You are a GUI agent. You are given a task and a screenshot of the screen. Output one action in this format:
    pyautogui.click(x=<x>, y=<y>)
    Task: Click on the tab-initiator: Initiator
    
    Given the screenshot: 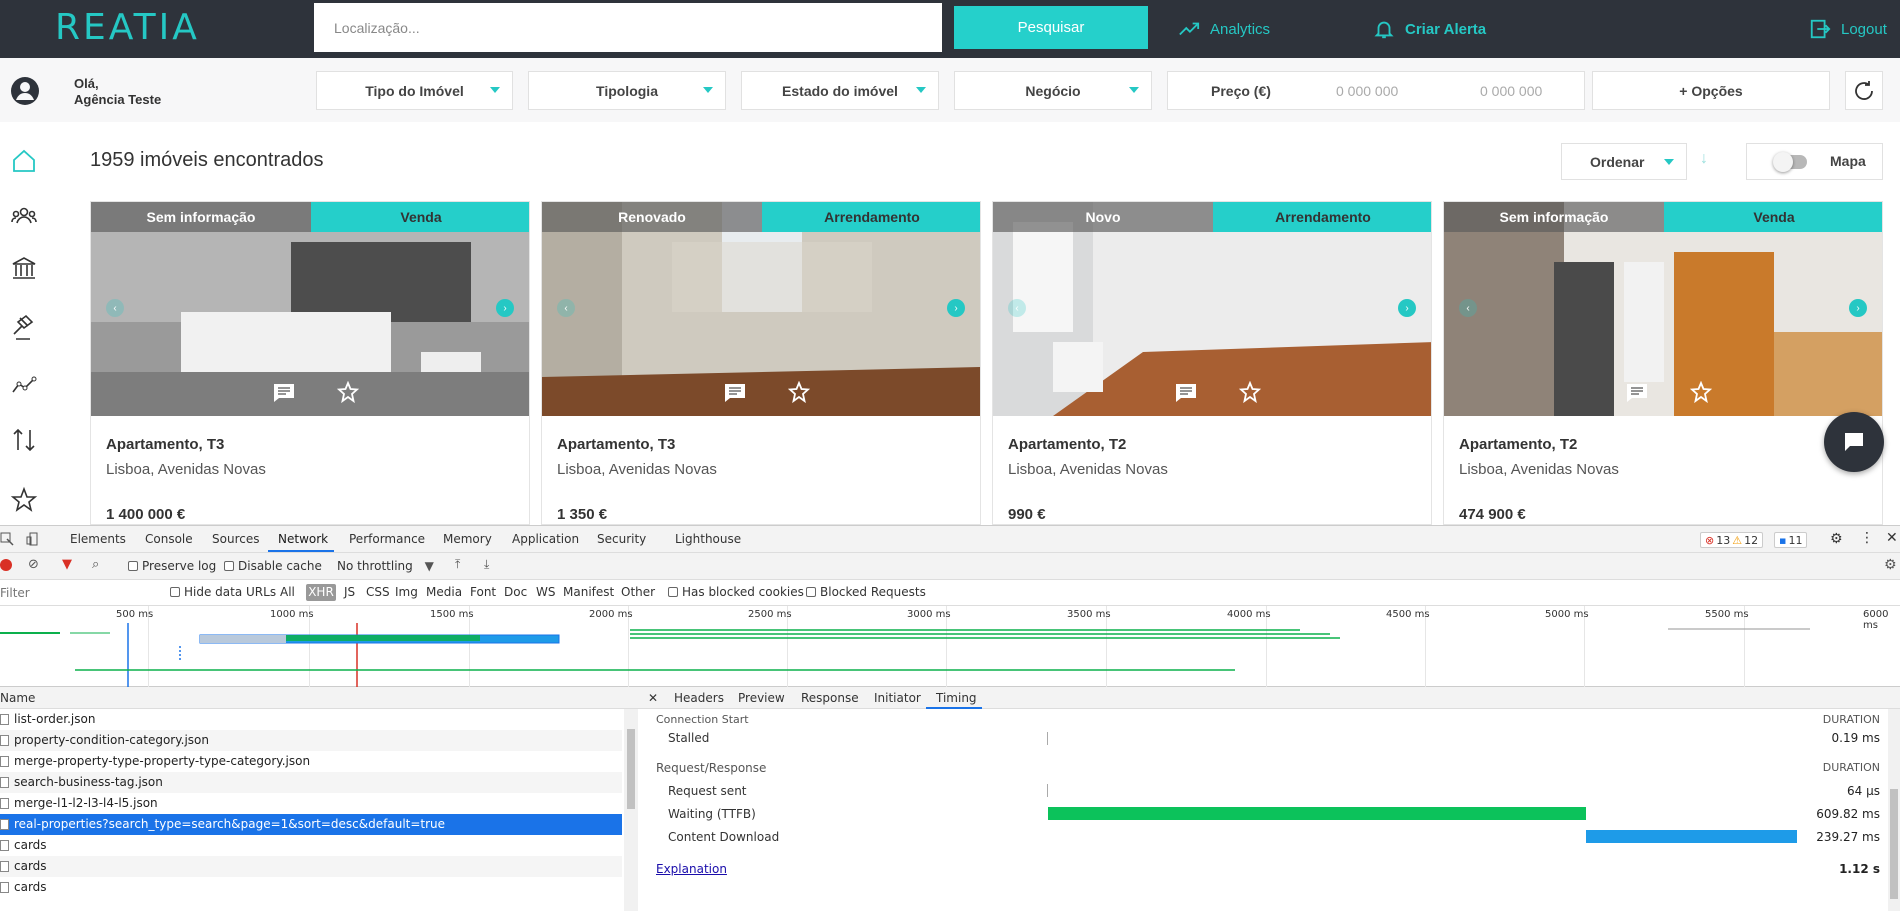 What is the action you would take?
    pyautogui.click(x=897, y=698)
    